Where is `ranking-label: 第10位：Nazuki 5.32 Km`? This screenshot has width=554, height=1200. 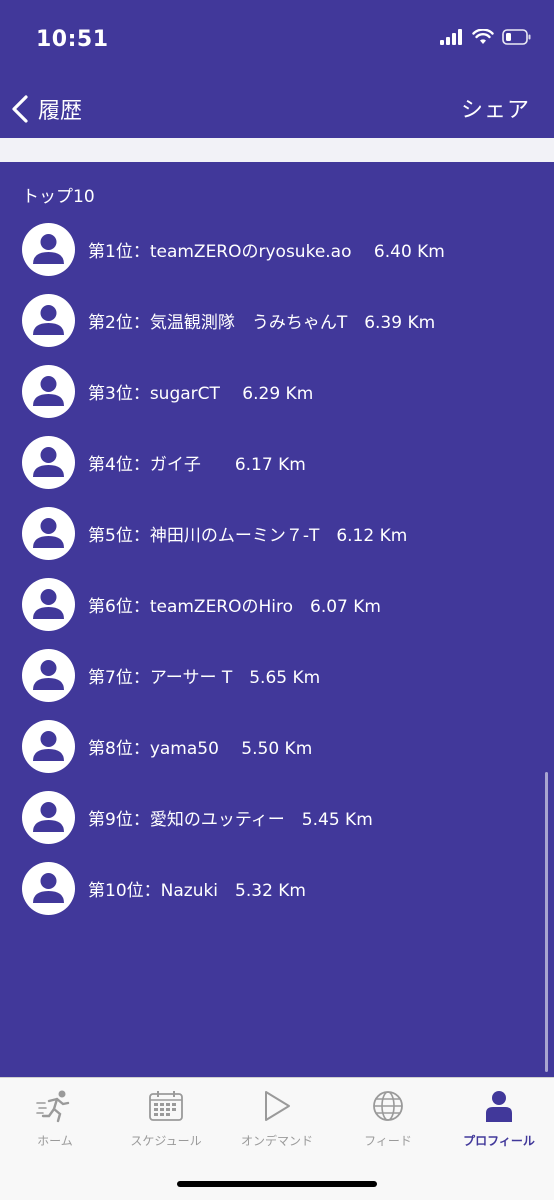 ranking-label: 第10位：Nazuki 5.32 Km is located at coordinates (197, 891).